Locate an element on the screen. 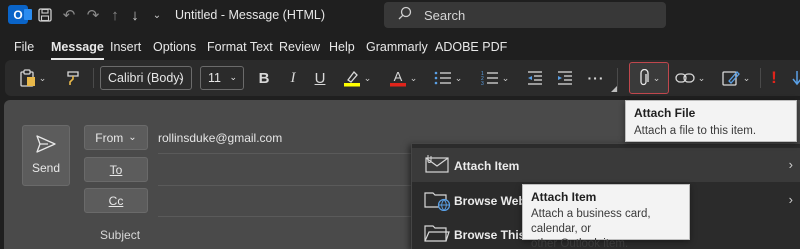  undo-icon: ↶ is located at coordinates (69, 15).